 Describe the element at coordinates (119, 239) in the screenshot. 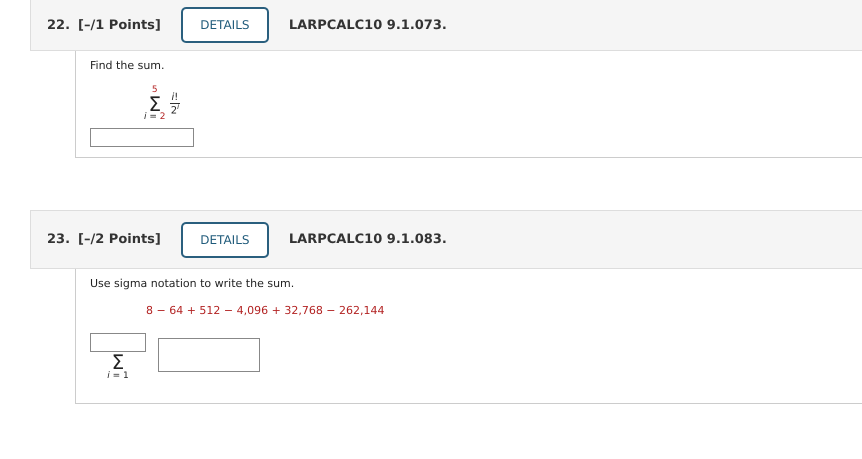

I see `points-label: [–/2 Points]` at that location.